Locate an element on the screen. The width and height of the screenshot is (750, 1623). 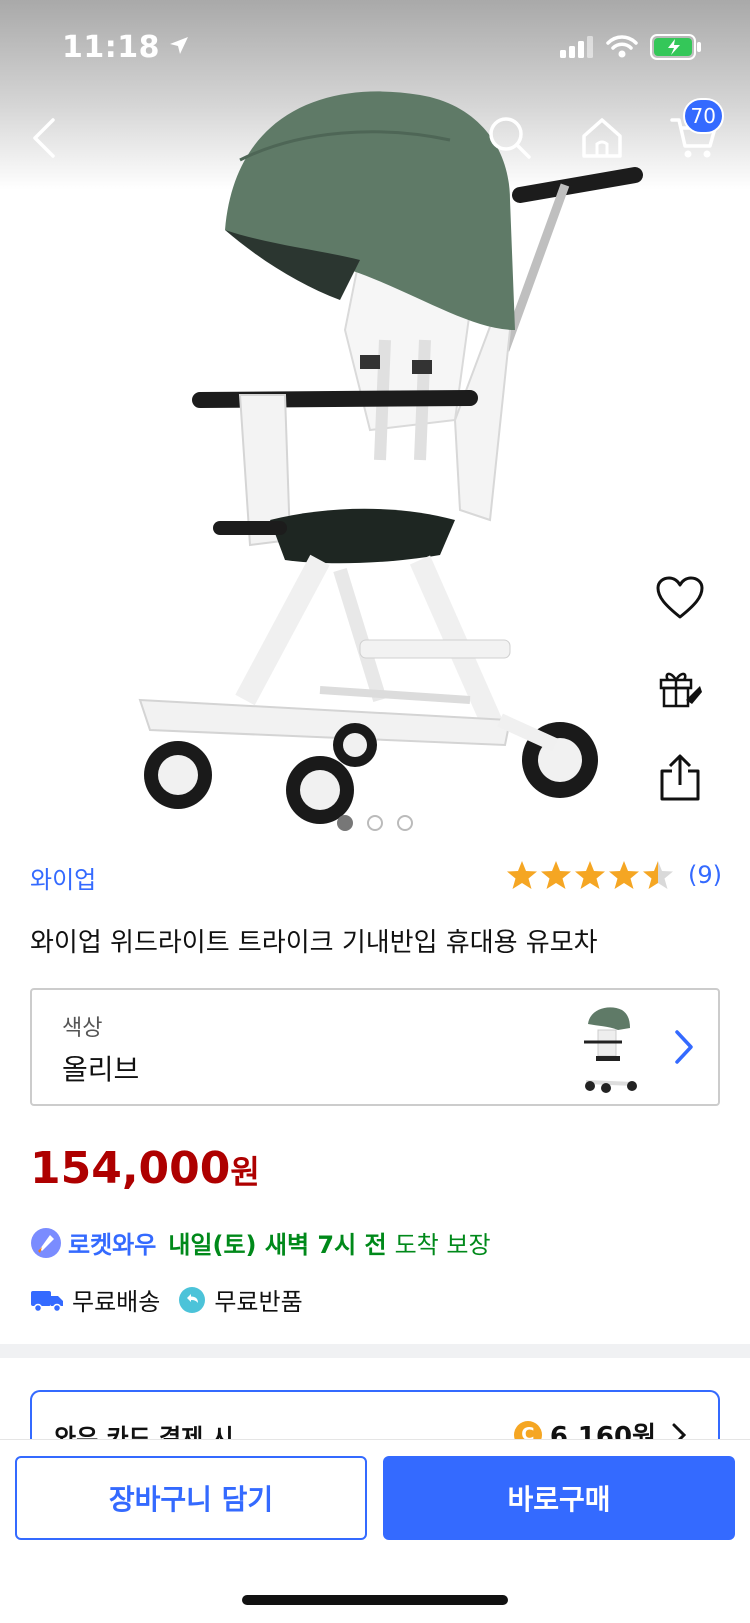
home-icon is located at coordinates (602, 138).